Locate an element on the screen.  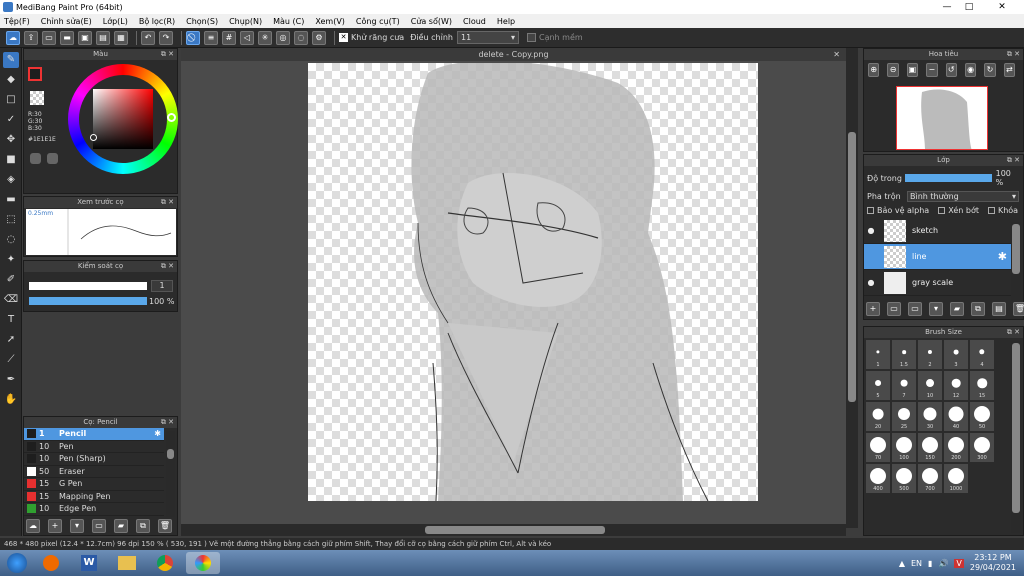
brush-size-cell: 500 is located at coordinates (904, 478).